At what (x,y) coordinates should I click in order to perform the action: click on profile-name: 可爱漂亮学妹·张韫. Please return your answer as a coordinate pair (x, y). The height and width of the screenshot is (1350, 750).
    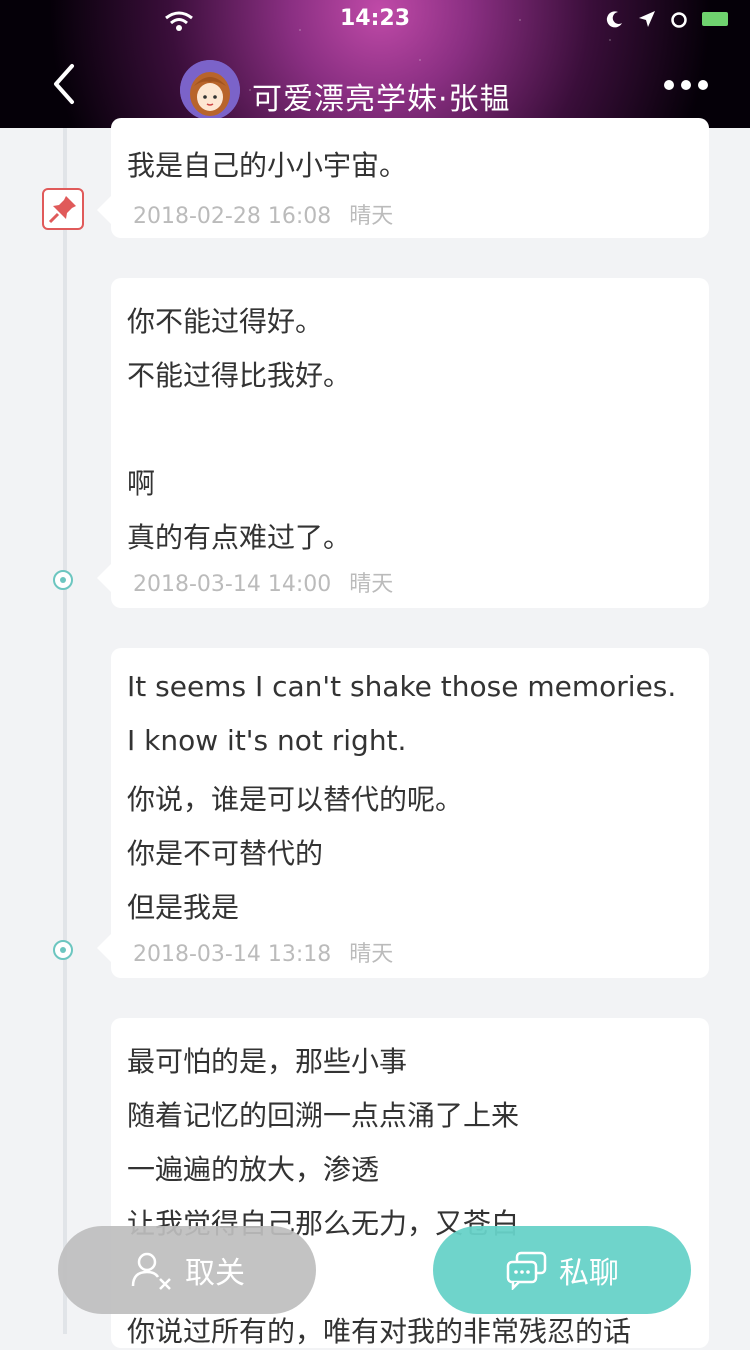
    Looking at the image, I should click on (381, 99).